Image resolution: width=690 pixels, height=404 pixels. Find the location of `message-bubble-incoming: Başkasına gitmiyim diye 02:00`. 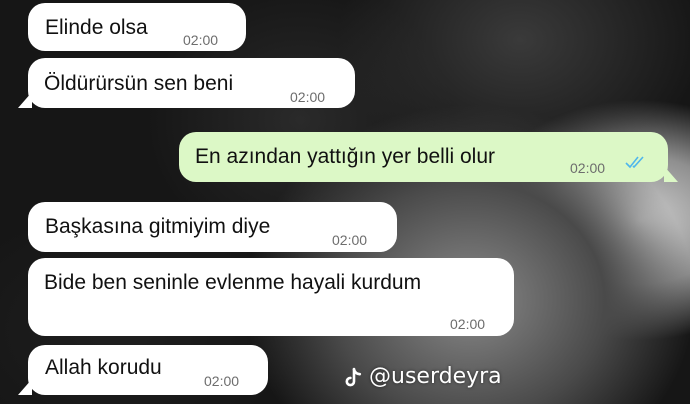

message-bubble-incoming: Başkasına gitmiyim diye 02:00 is located at coordinates (212, 227).